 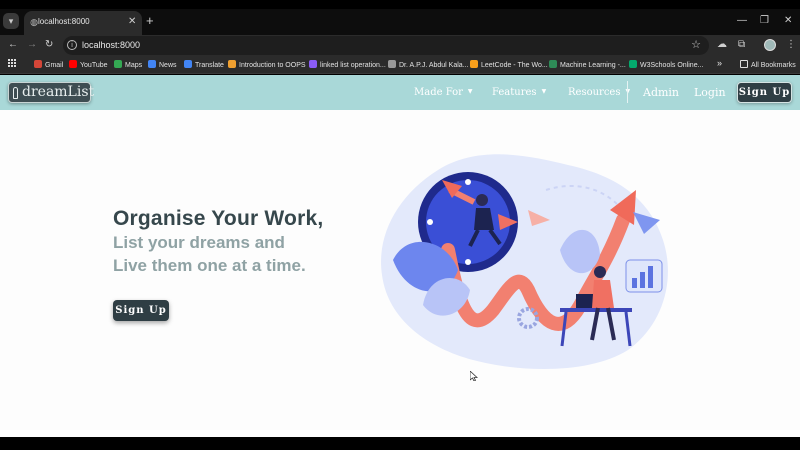 What do you see at coordinates (788, 20) in the screenshot?
I see `close-window-icon: ✕` at bounding box center [788, 20].